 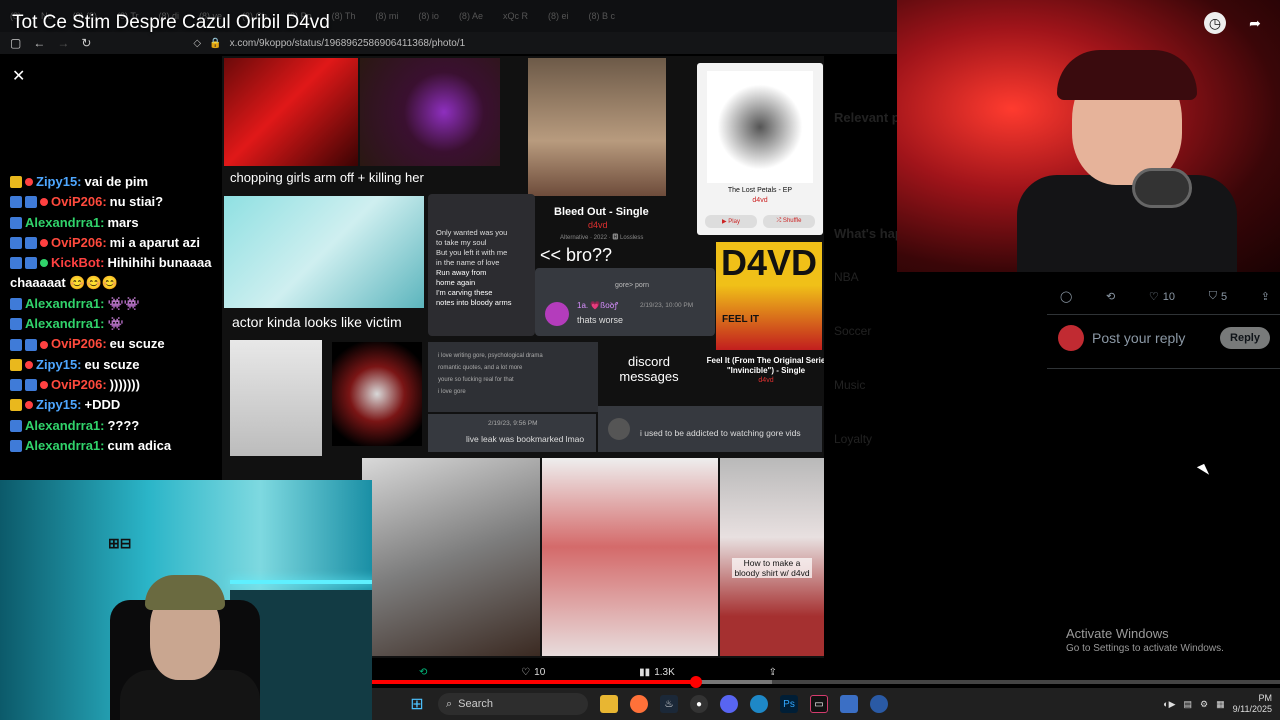 What do you see at coordinates (471, 16) in the screenshot?
I see `browser-tab: (8) Ae` at bounding box center [471, 16].